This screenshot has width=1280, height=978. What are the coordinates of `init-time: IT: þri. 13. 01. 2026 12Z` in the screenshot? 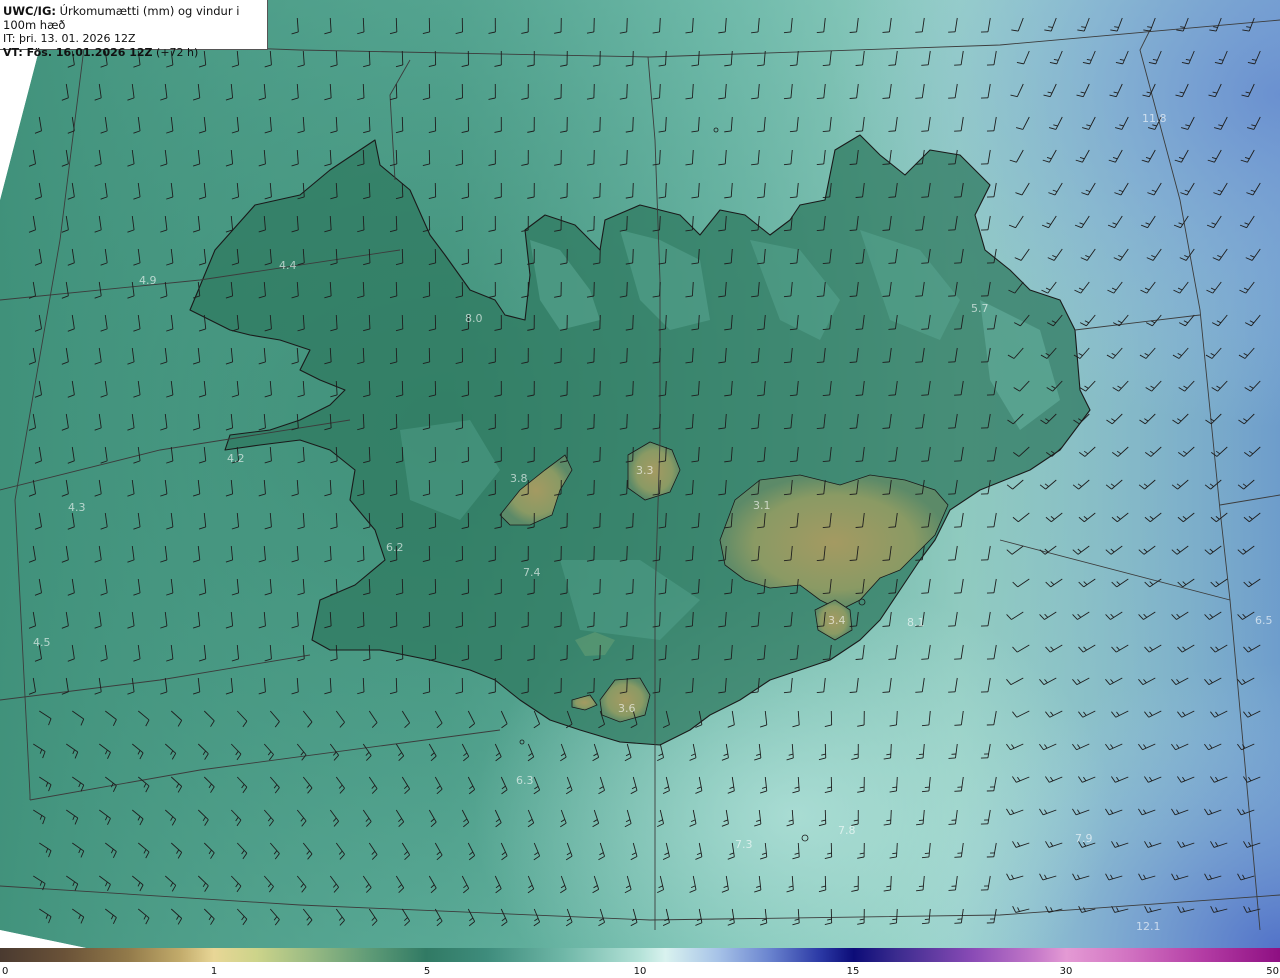 It's located at (69, 38).